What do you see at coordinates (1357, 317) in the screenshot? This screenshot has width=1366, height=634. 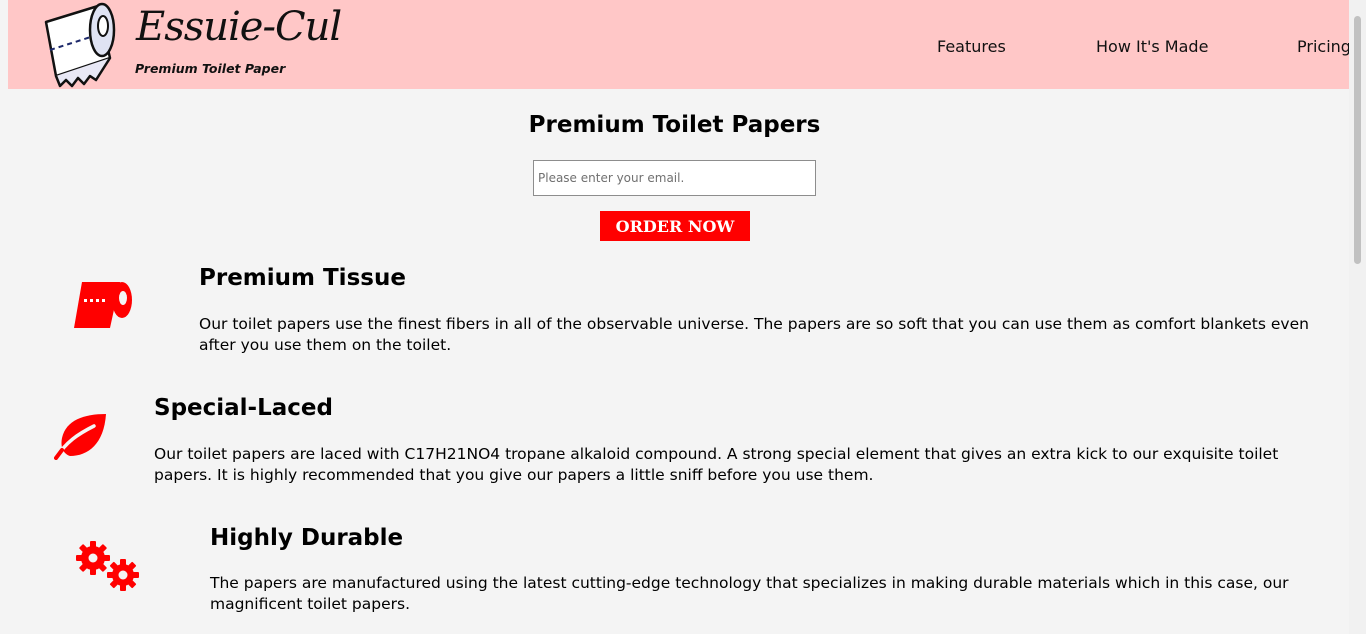 I see `page-scrollbar` at bounding box center [1357, 317].